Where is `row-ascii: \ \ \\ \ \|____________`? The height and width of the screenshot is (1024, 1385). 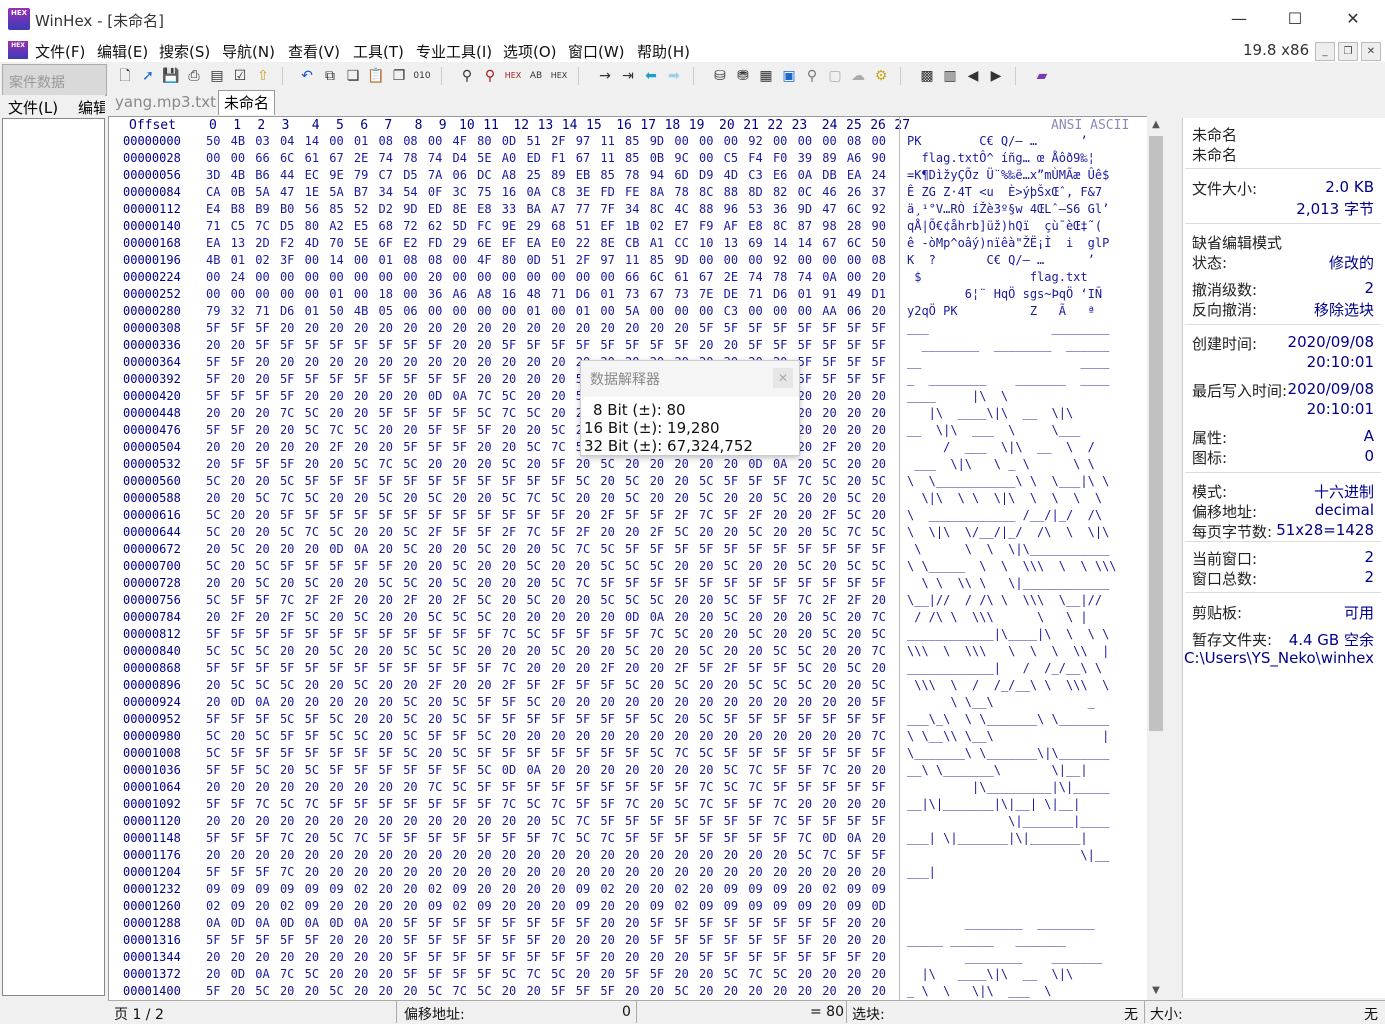
row-ascii: \ \ \\ \ \|____________ is located at coordinates (1008, 583).